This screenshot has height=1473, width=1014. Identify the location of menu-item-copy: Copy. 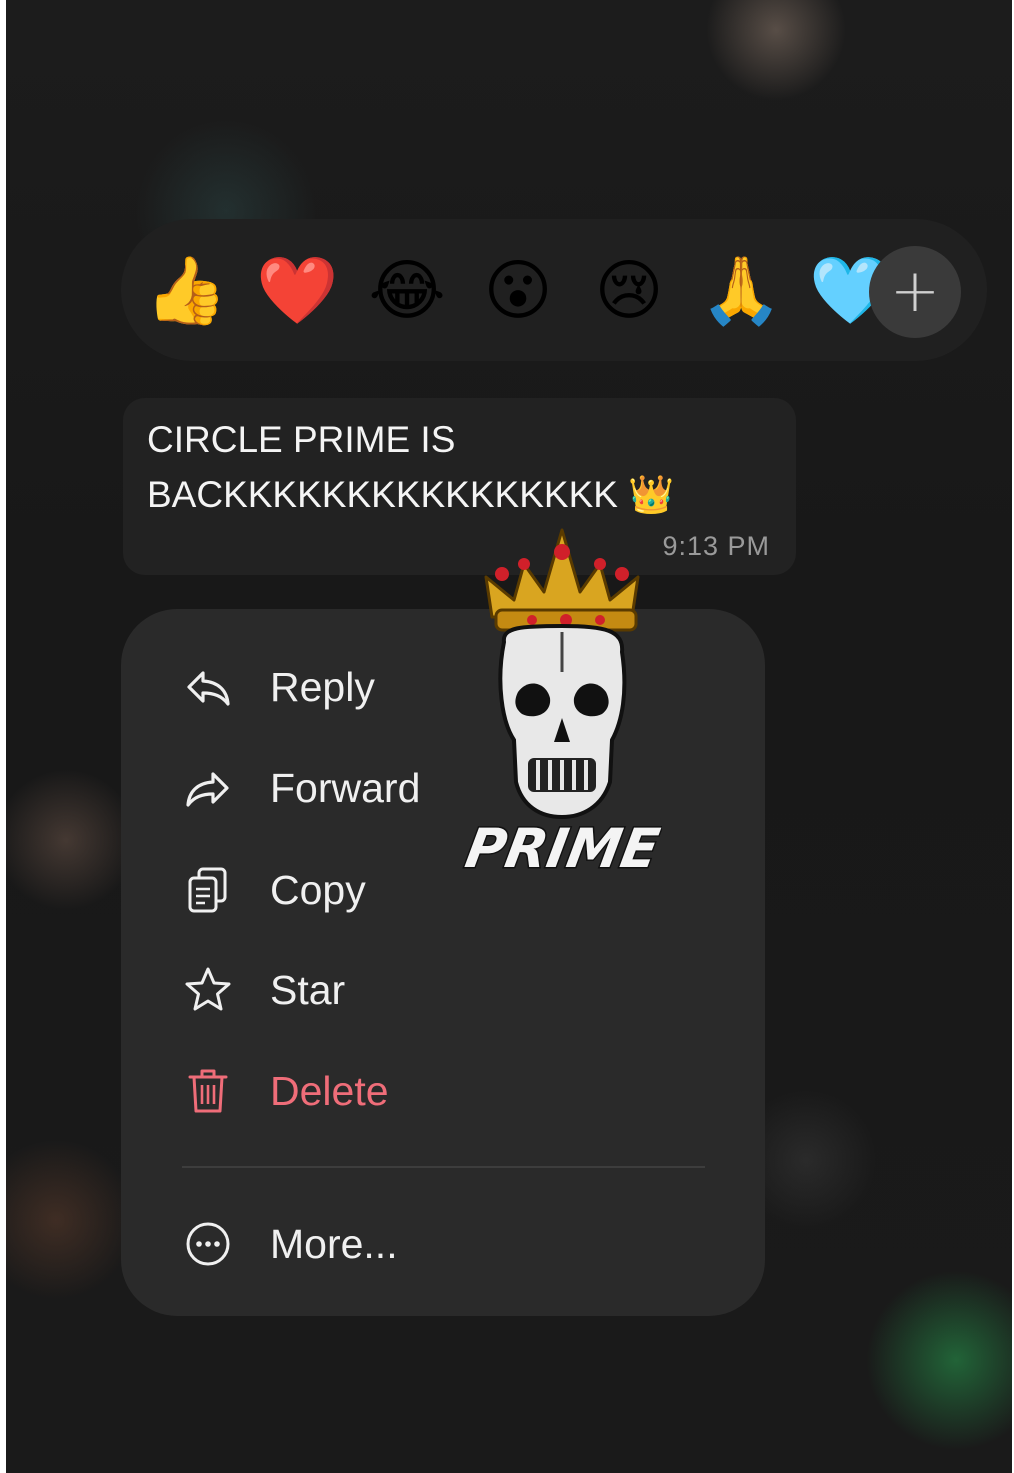
(443, 889).